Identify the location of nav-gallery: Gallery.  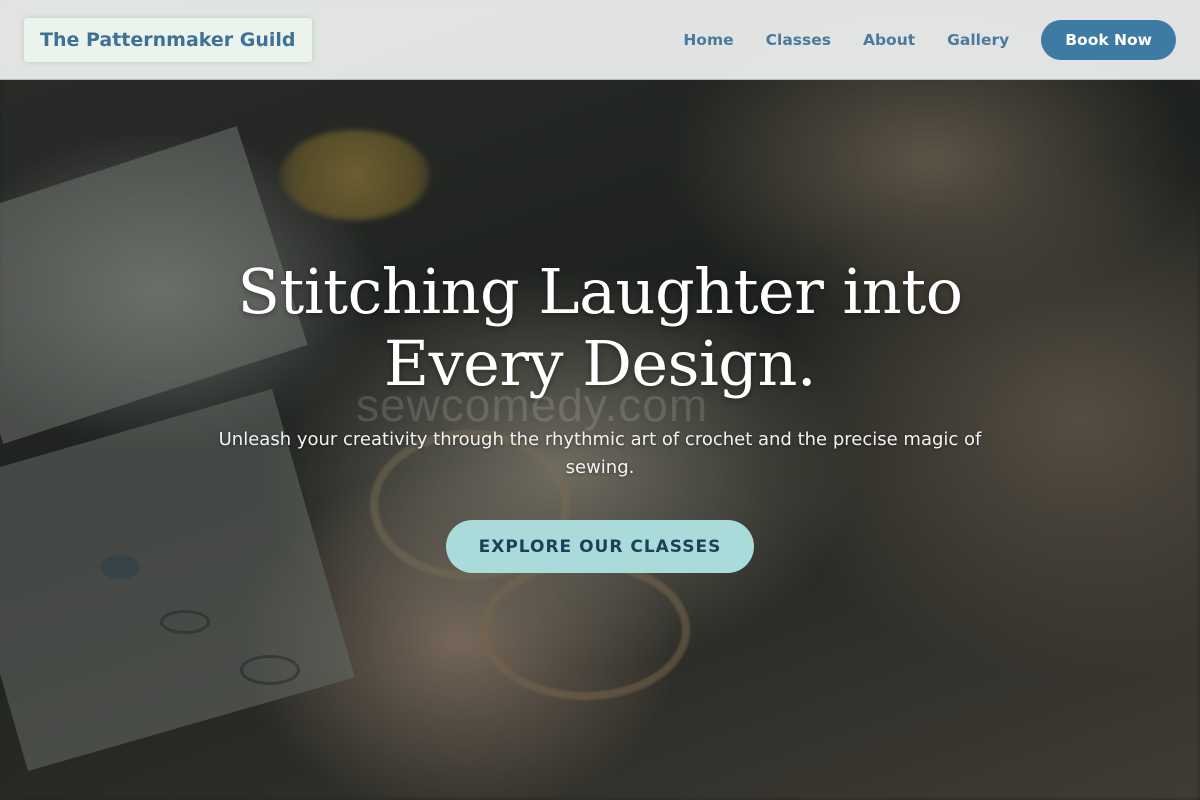
(978, 40).